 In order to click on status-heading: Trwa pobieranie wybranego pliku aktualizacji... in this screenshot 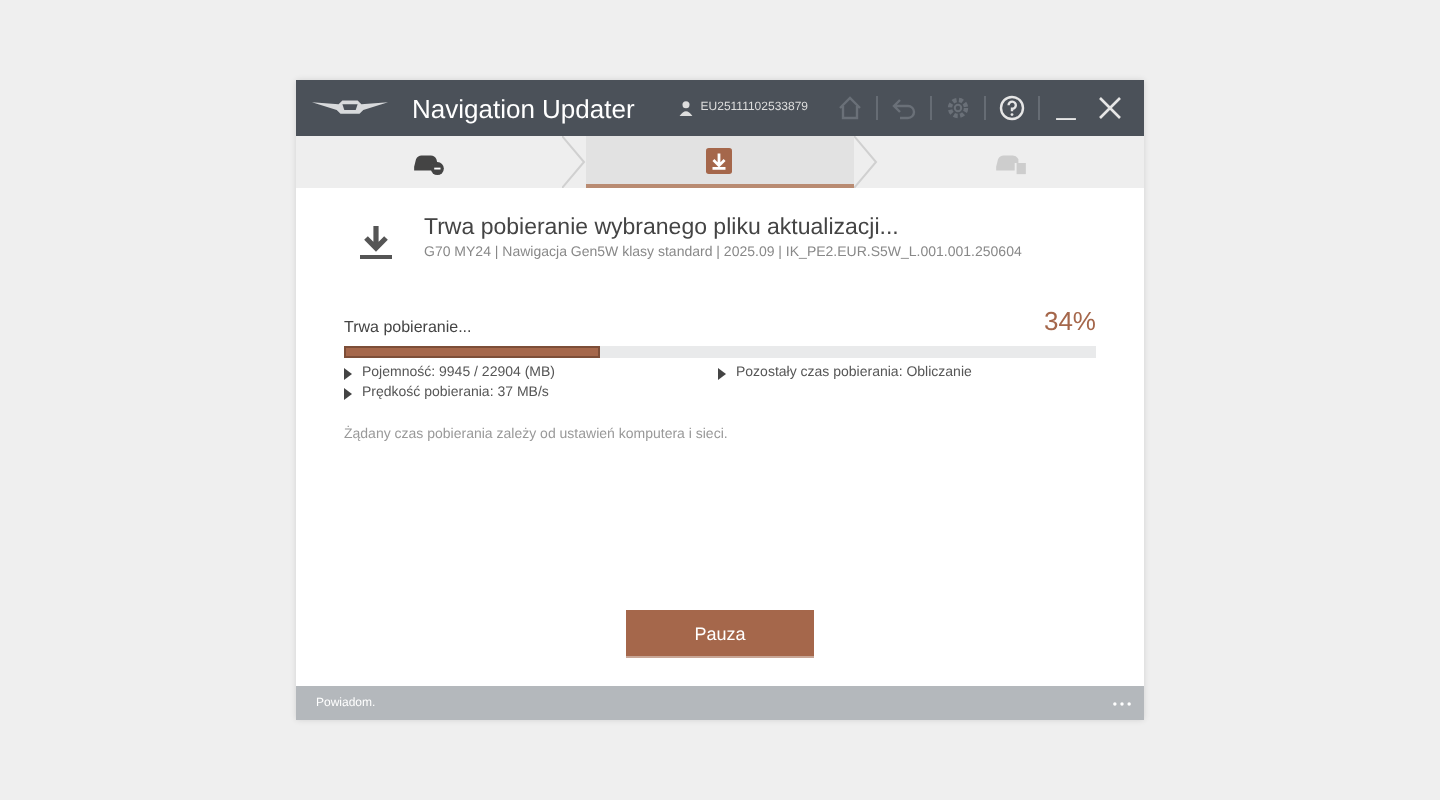, I will do `click(662, 228)`.